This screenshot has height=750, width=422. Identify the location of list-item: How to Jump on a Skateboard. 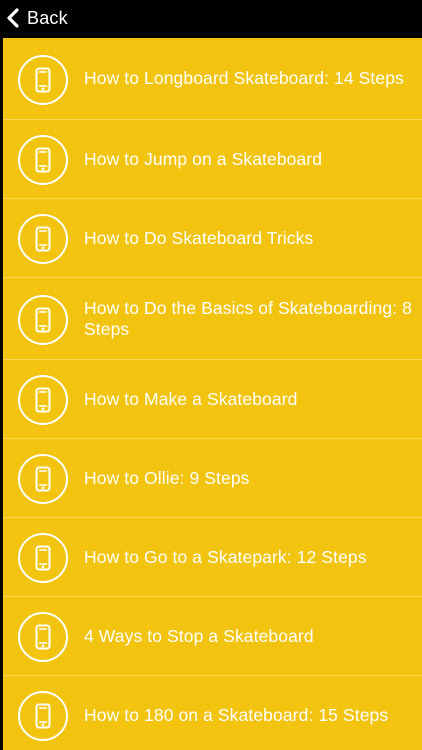
(212, 159).